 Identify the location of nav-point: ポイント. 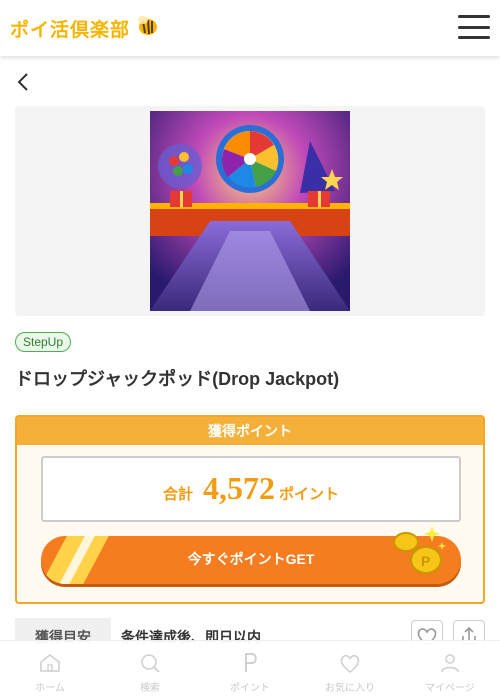
(250, 670).